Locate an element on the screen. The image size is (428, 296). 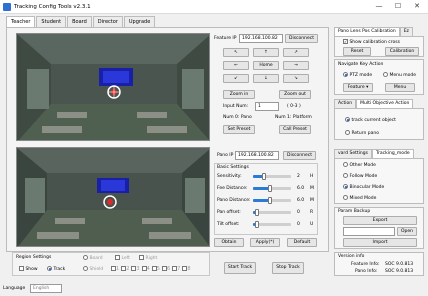
minimize-button: — is located at coordinates (379, 7).